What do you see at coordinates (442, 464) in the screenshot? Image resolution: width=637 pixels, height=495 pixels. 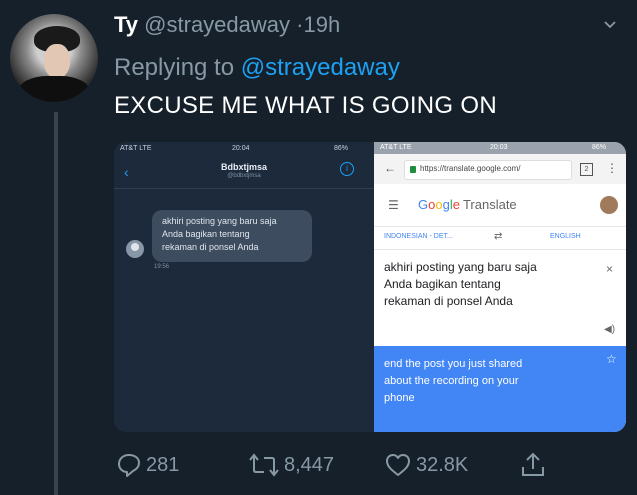 I see `like-count: 32.8K` at bounding box center [442, 464].